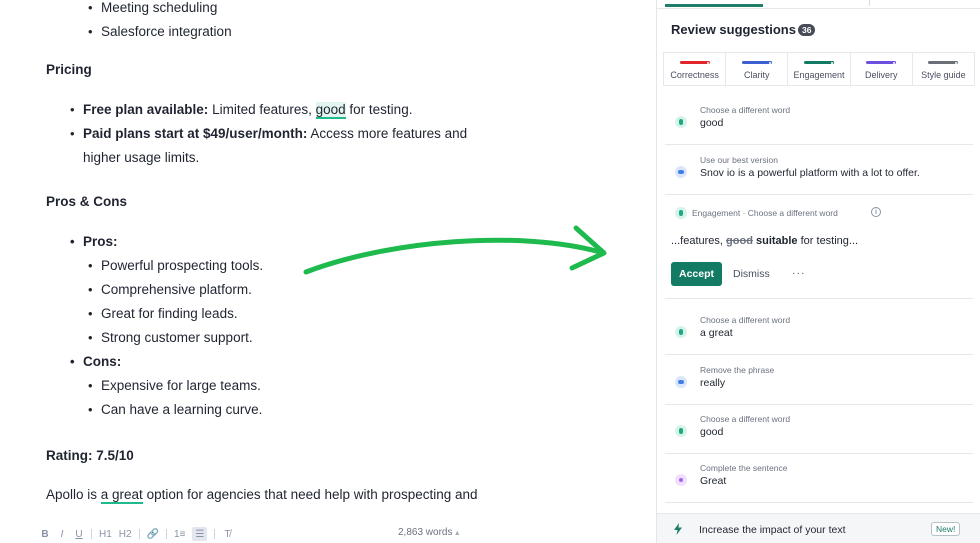 The height and width of the screenshot is (543, 980). I want to click on tab-label: Clarity, so click(757, 75).